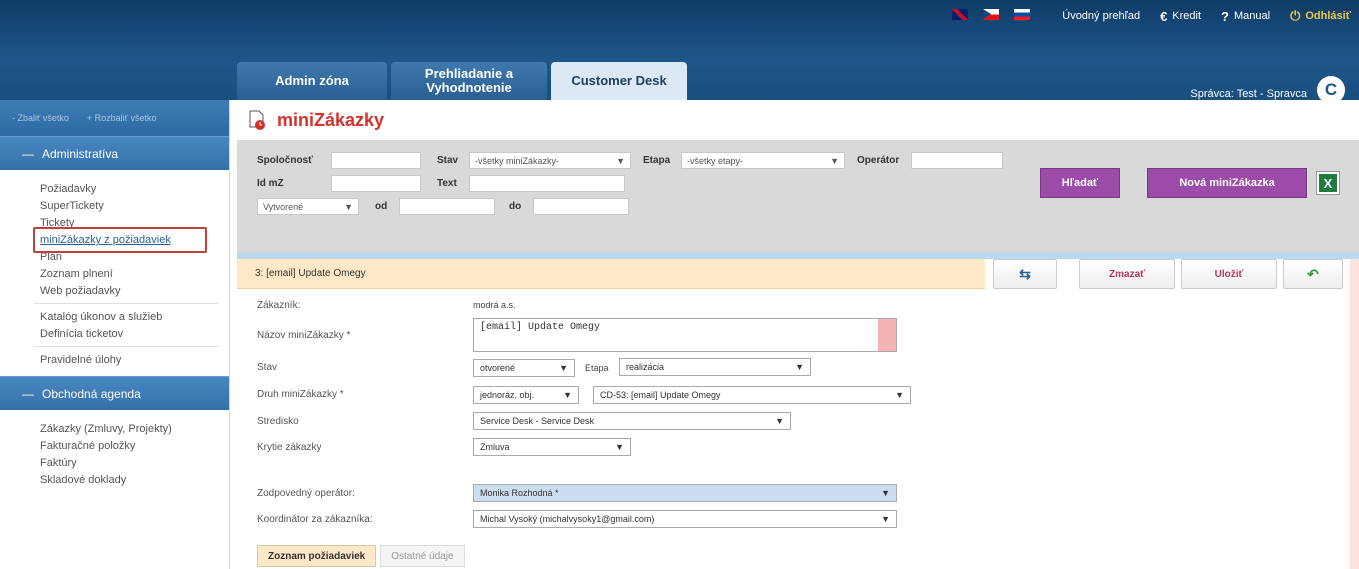  I want to click on filter-row-2: Id mZ Text, so click(441, 183).